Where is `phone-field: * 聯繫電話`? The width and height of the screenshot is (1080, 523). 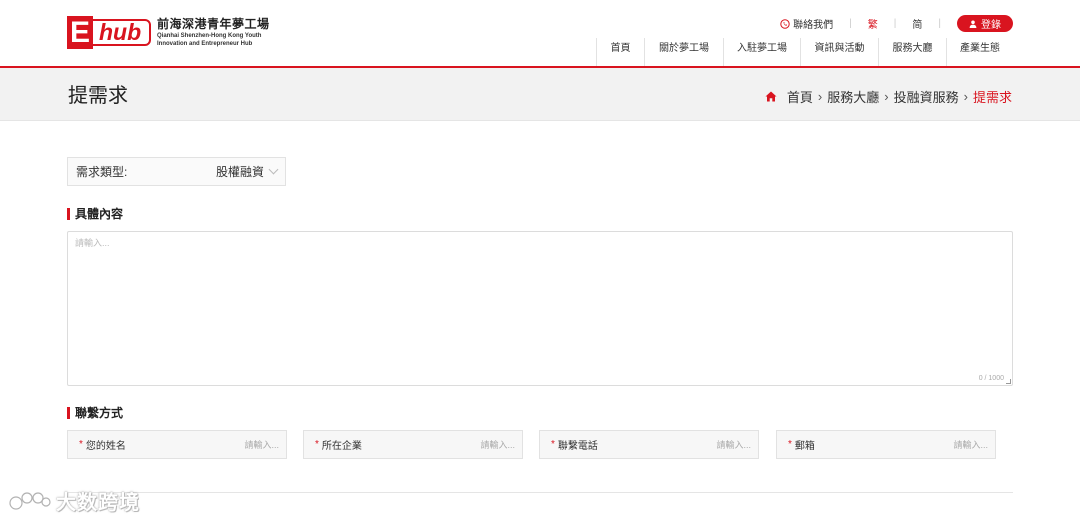 phone-field: * 聯繫電話 is located at coordinates (649, 444).